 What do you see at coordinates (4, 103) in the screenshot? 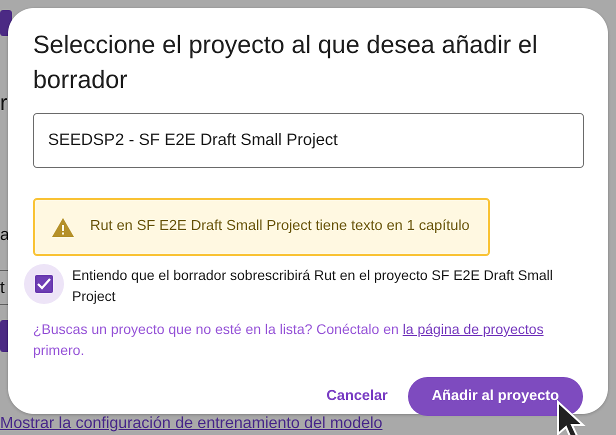
I see `background-text: r` at bounding box center [4, 103].